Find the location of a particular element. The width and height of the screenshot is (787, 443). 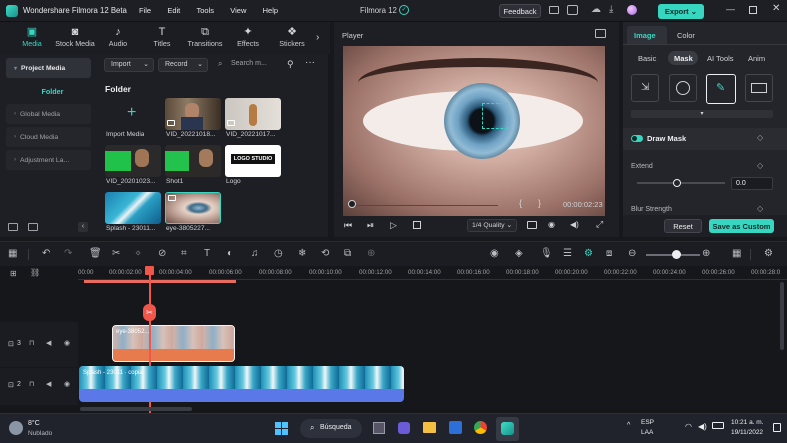

file-explorer-icon is located at coordinates (429, 427).